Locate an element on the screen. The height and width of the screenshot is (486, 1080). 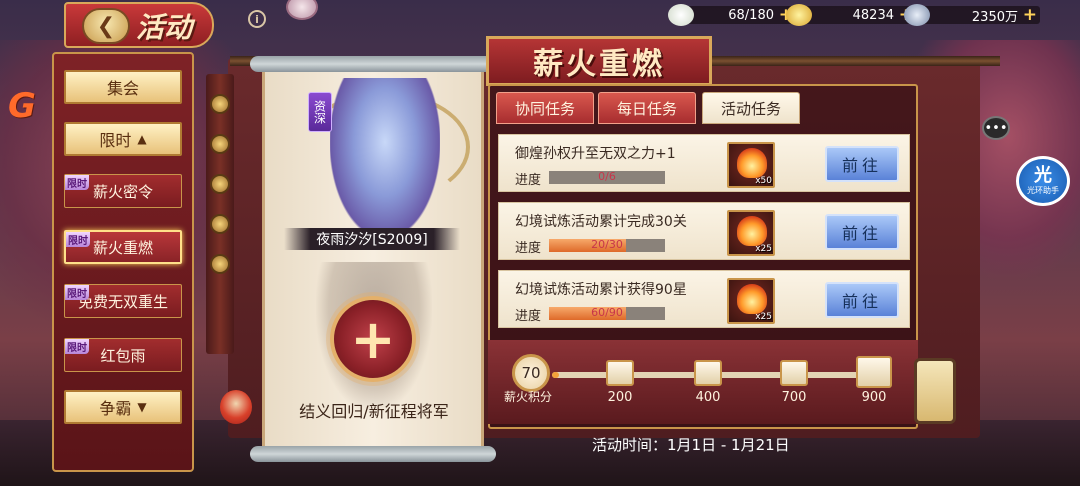
hero-rank-tag: 资深 is located at coordinates (320, 112).